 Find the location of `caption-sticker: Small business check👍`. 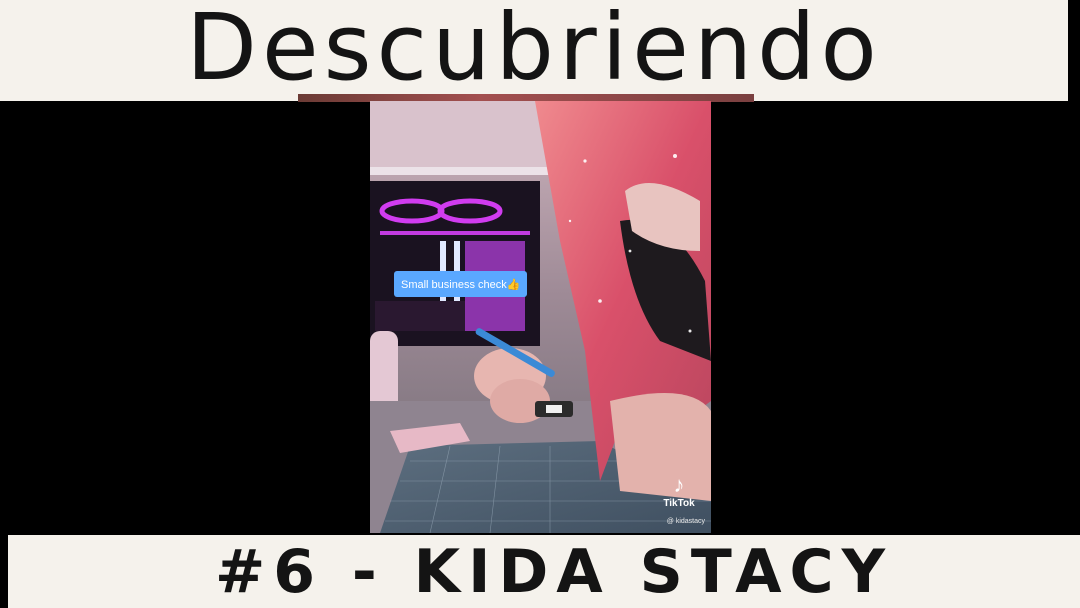

caption-sticker: Small business check👍 is located at coordinates (461, 284).